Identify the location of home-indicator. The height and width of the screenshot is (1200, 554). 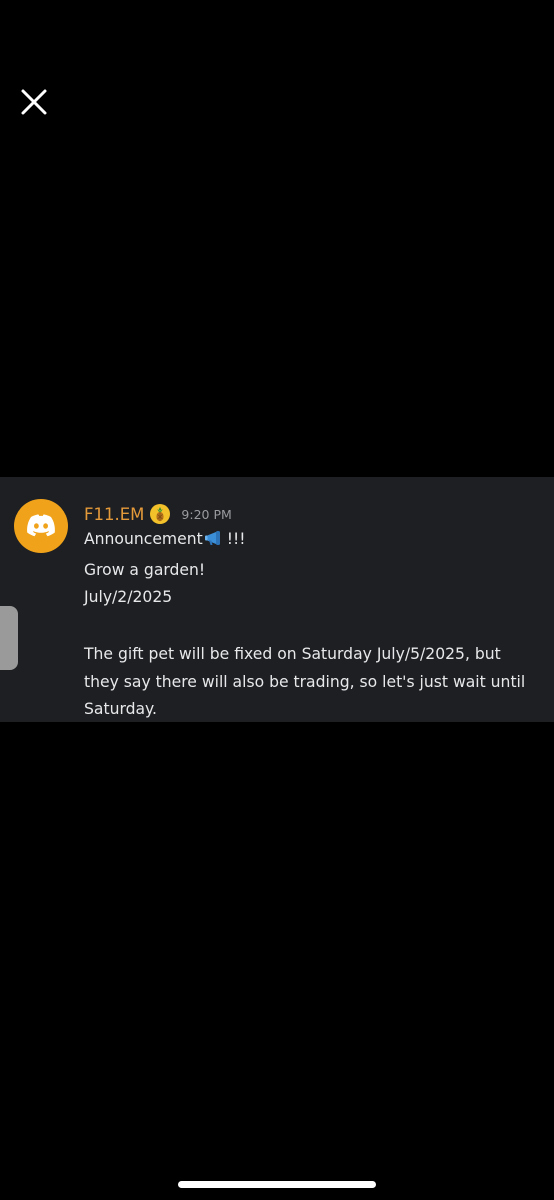
(277, 1184).